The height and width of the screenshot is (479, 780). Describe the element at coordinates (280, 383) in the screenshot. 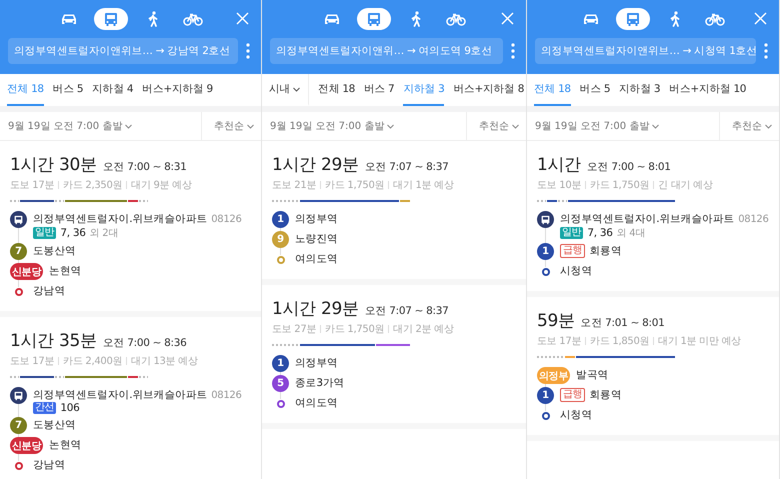

I see `line-badge: 5` at that location.